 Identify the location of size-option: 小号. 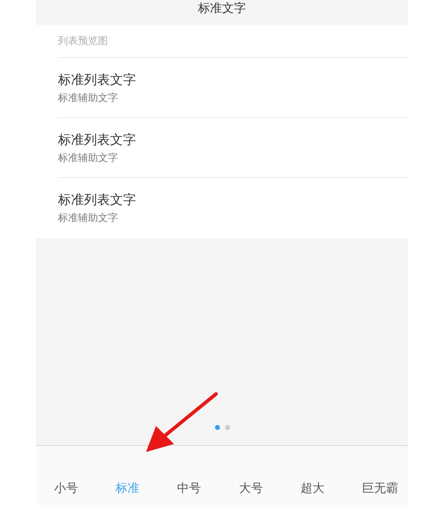
(66, 488).